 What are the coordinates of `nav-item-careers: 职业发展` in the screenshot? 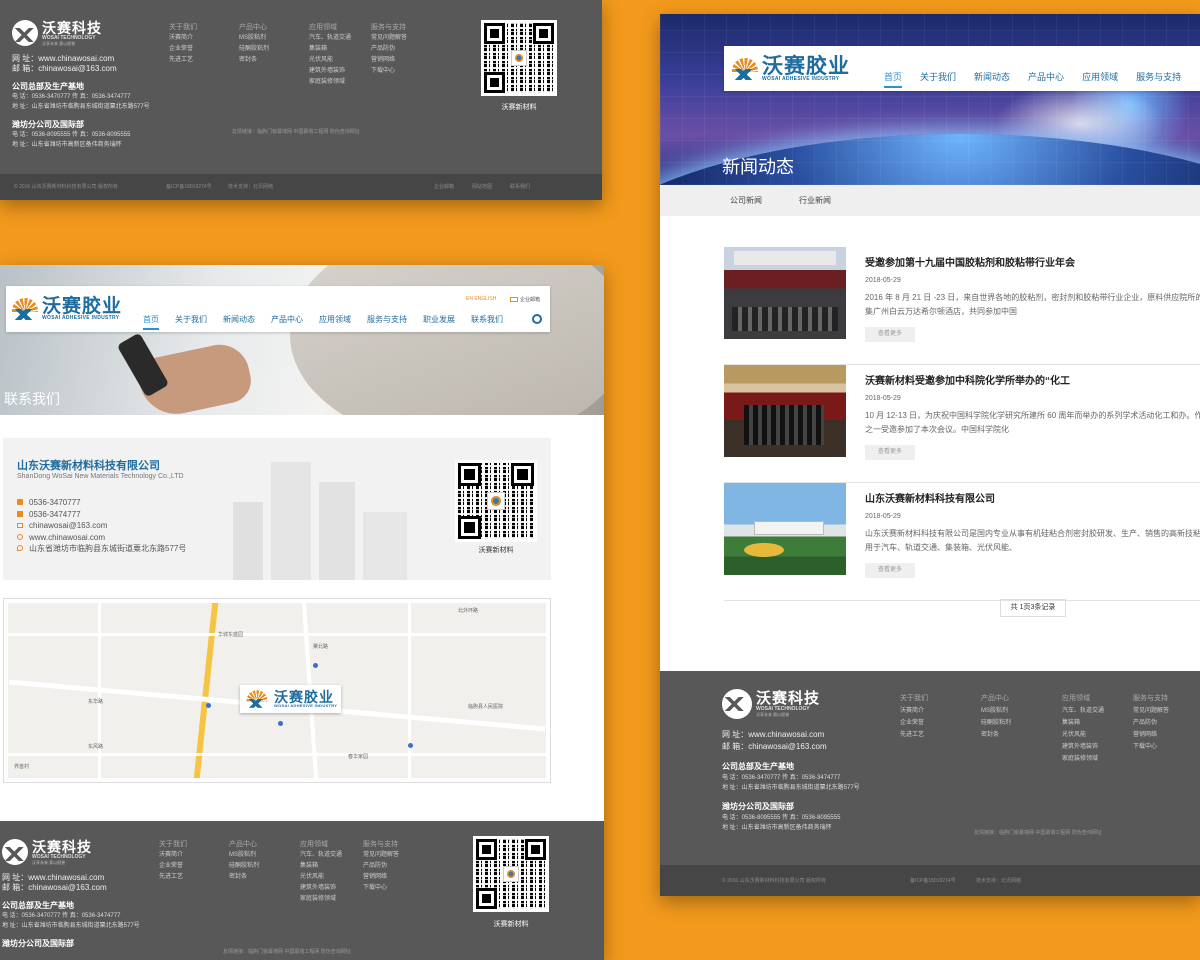 It's located at (439, 322).